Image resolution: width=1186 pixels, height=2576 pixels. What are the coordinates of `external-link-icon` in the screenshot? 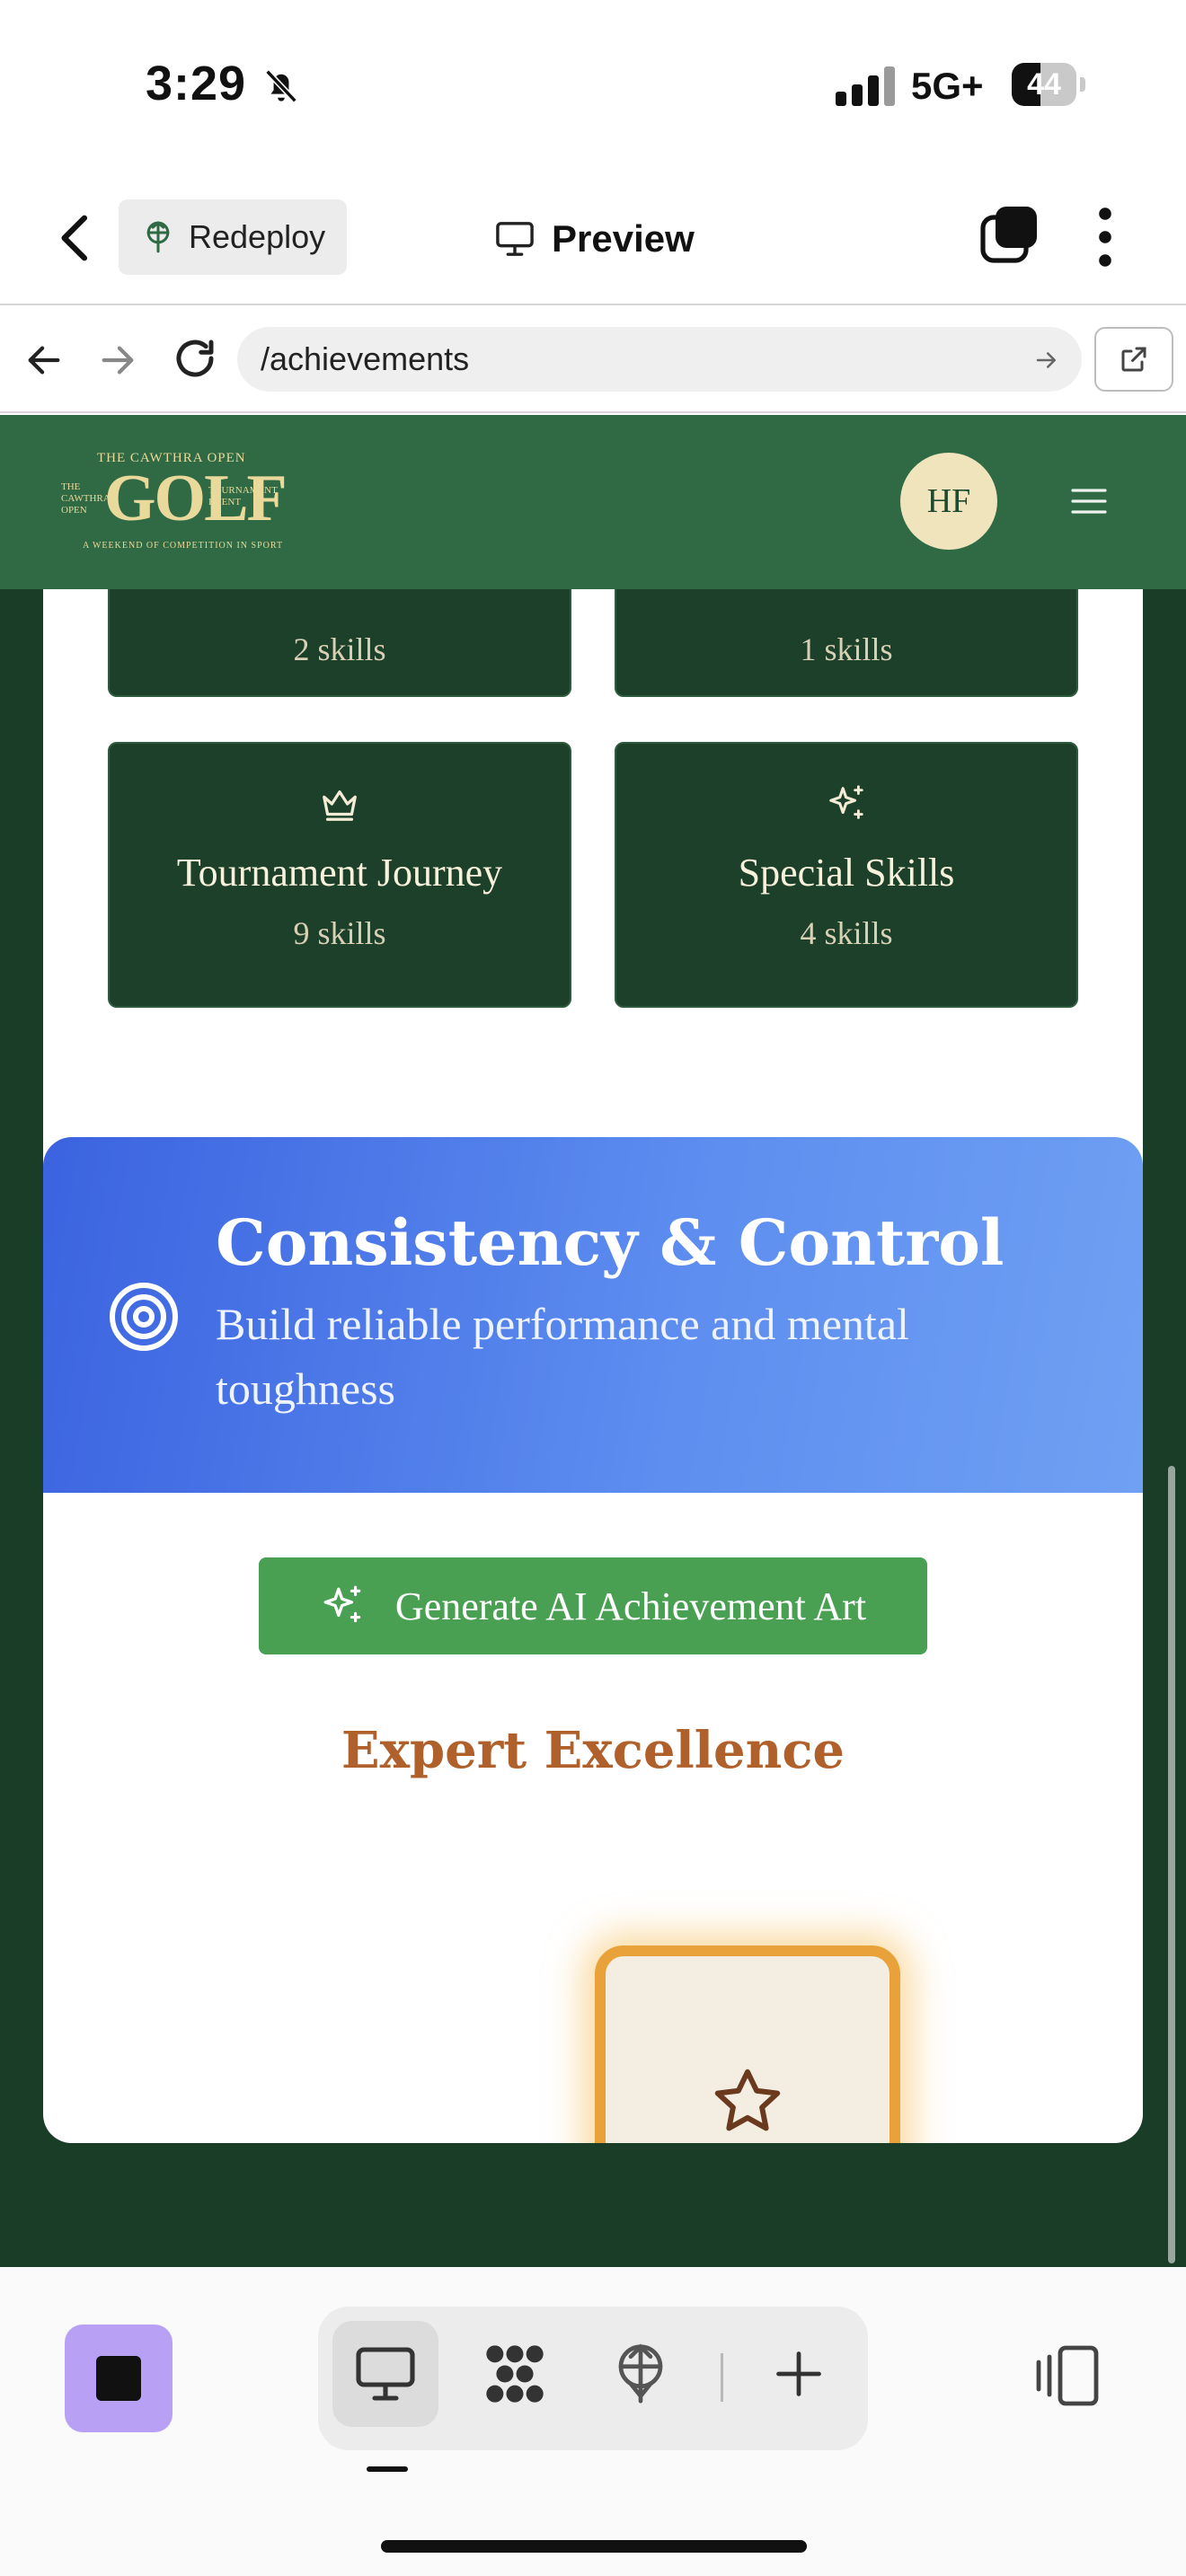 It's located at (1133, 359).